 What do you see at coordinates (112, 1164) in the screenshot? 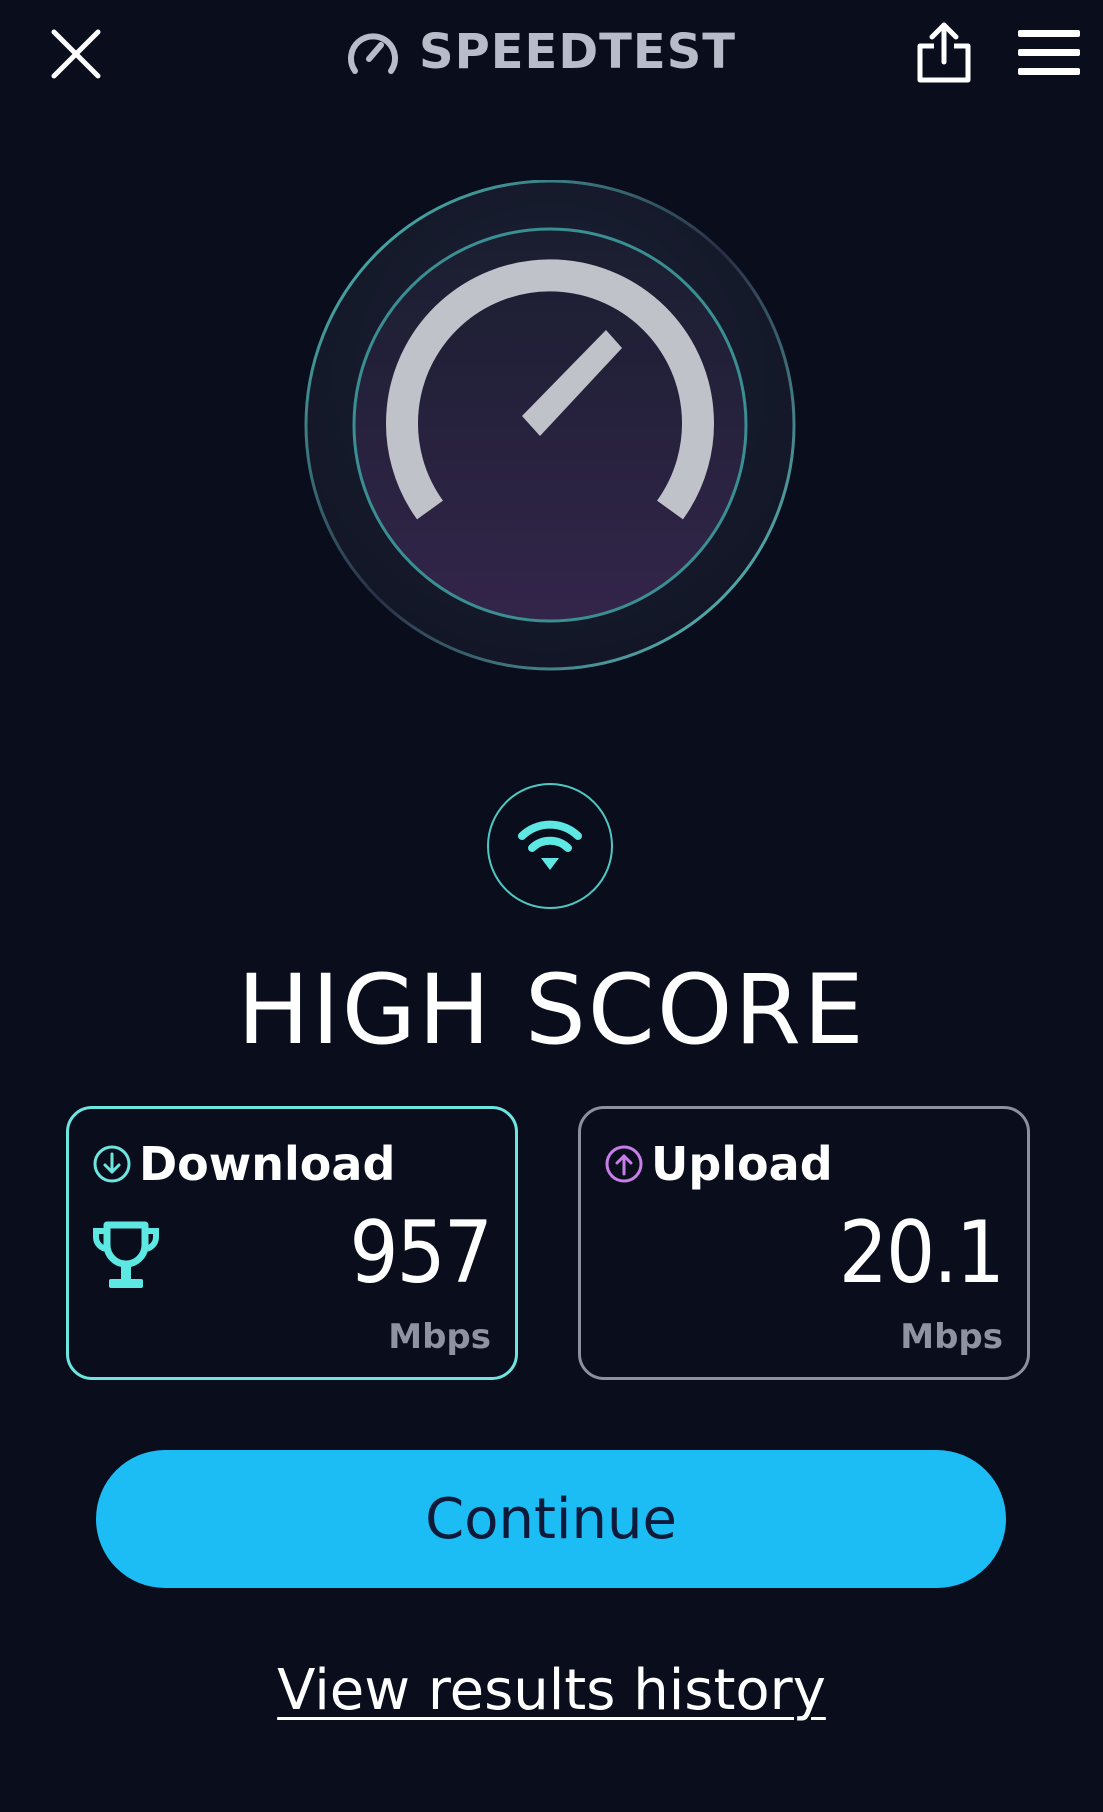
I see `download-arrow-icon` at bounding box center [112, 1164].